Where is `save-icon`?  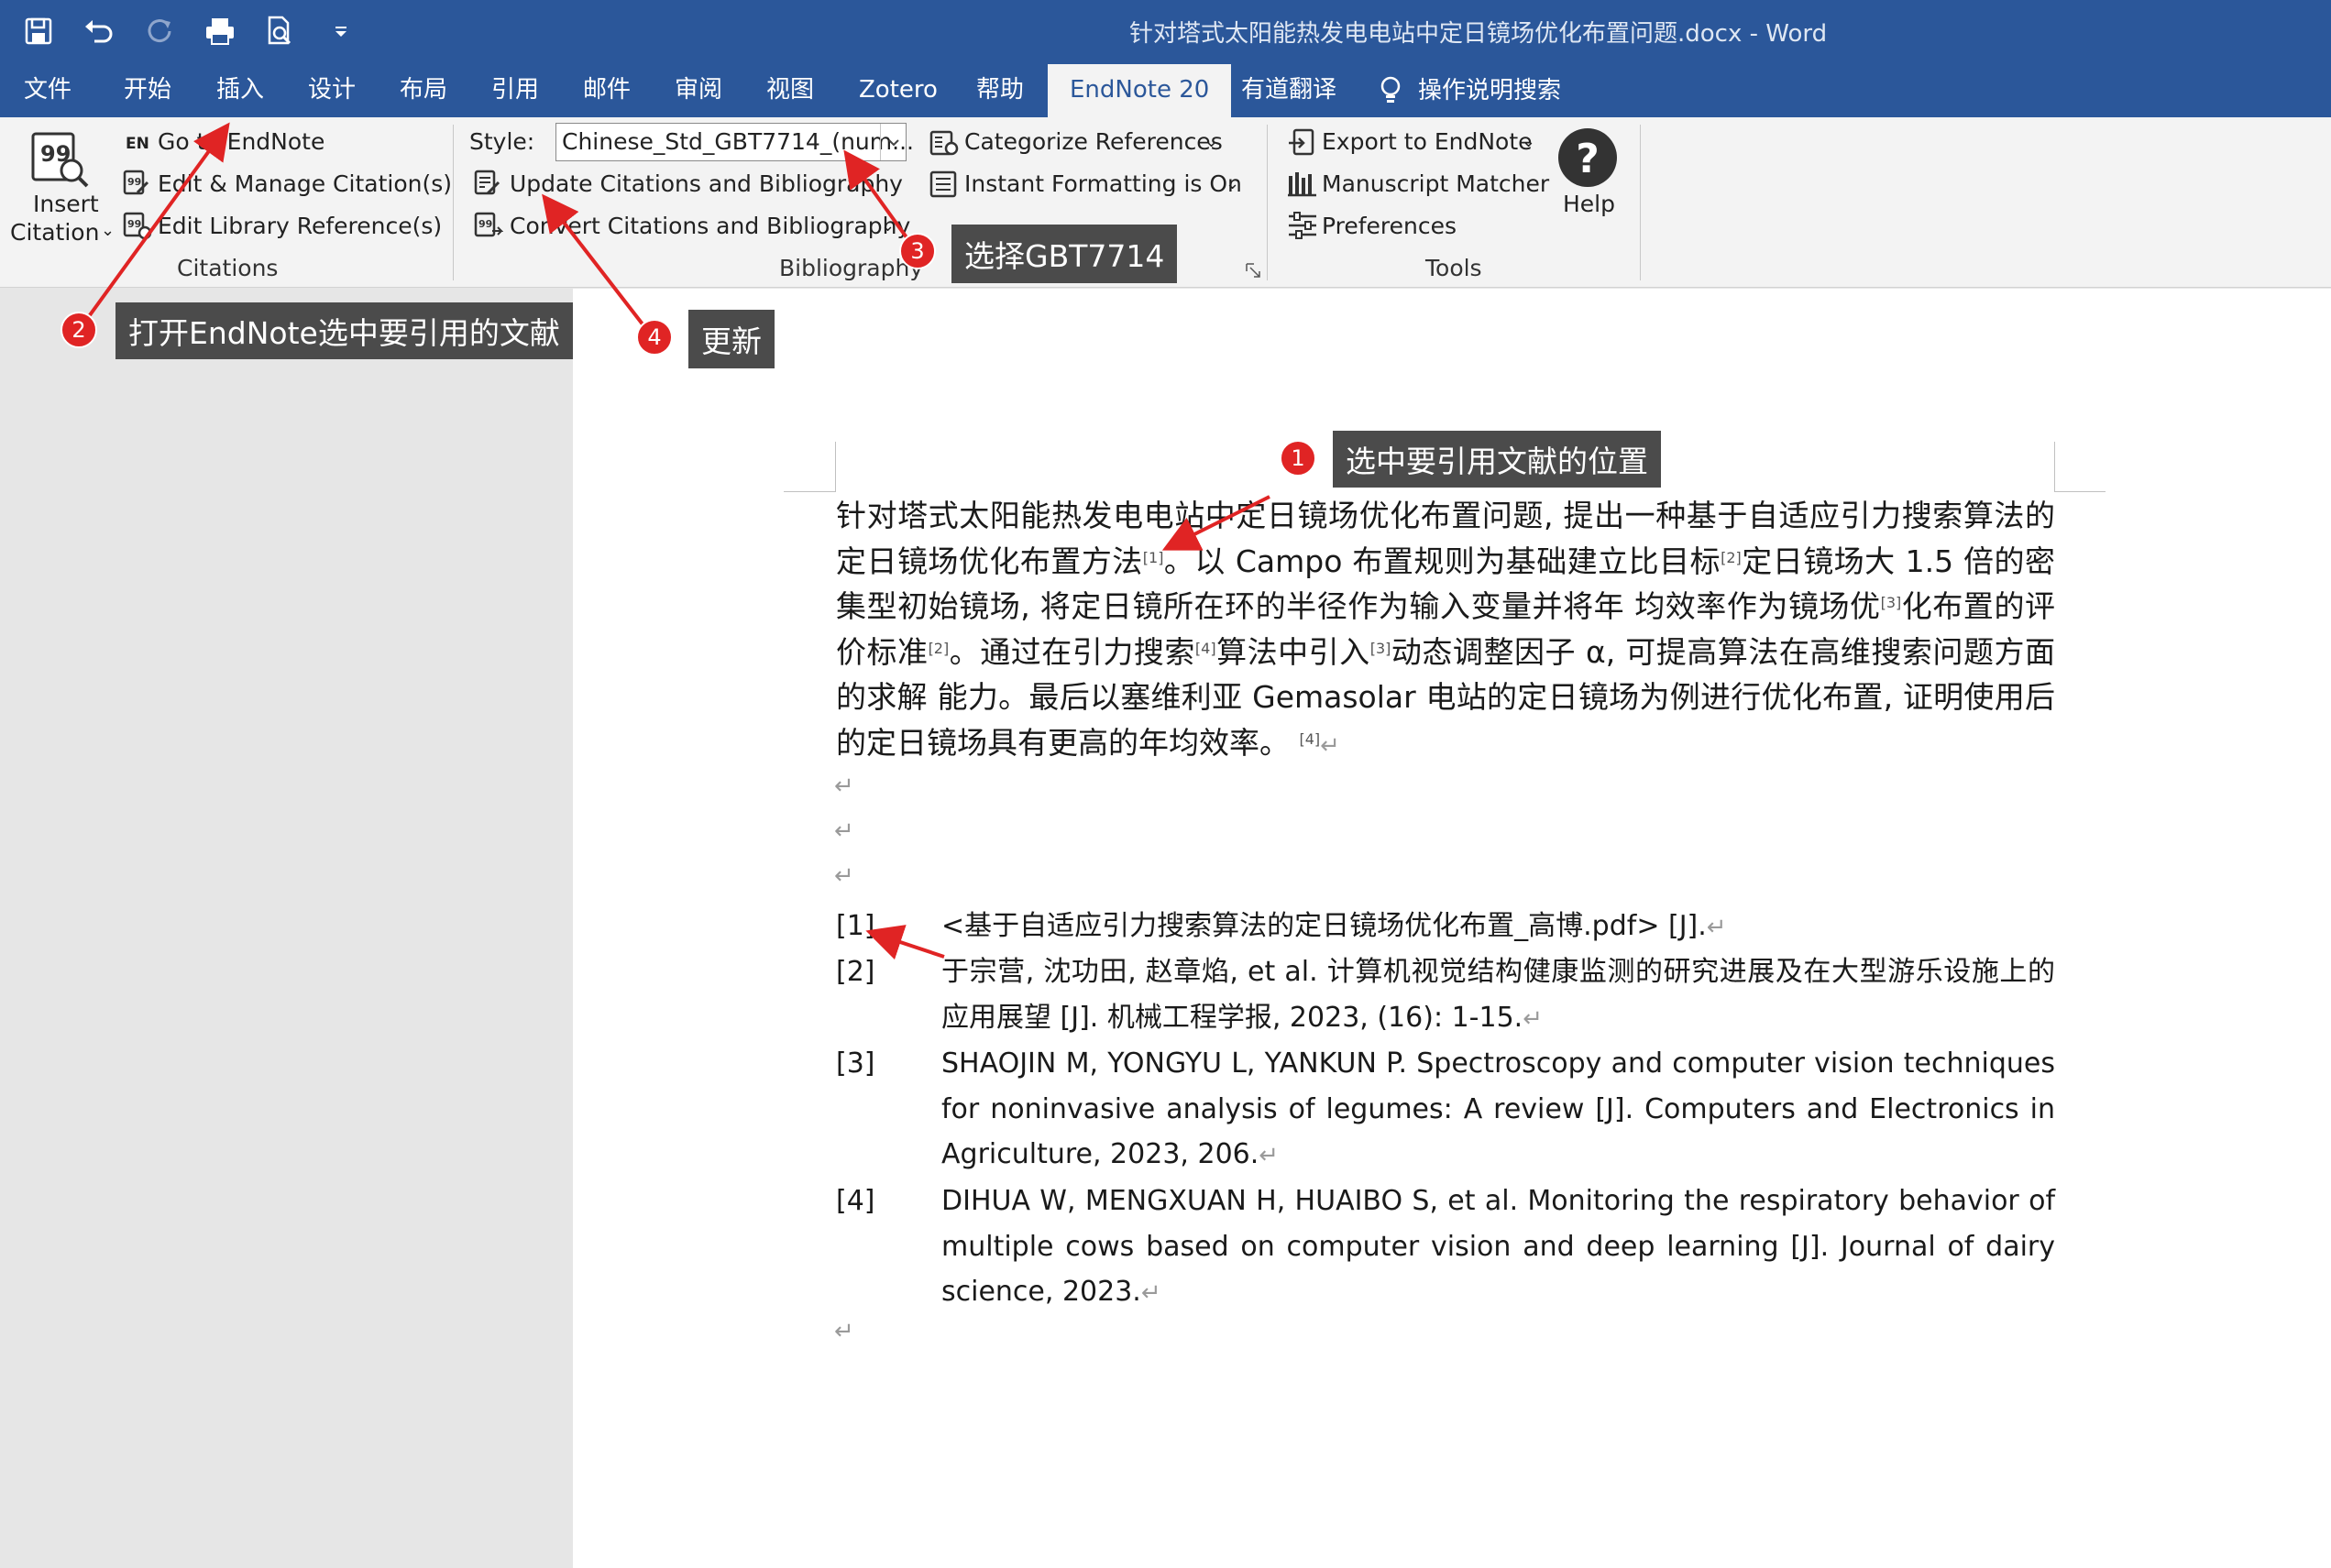 save-icon is located at coordinates (38, 31).